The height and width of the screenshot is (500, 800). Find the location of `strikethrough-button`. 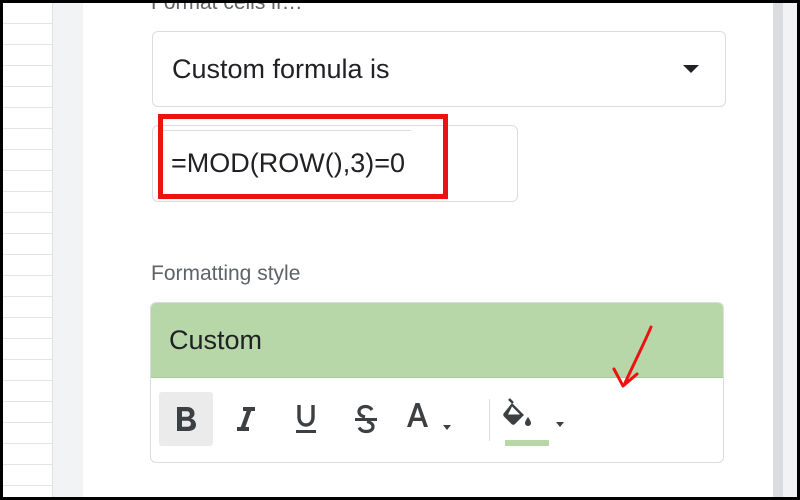

strikethrough-button is located at coordinates (366, 419).